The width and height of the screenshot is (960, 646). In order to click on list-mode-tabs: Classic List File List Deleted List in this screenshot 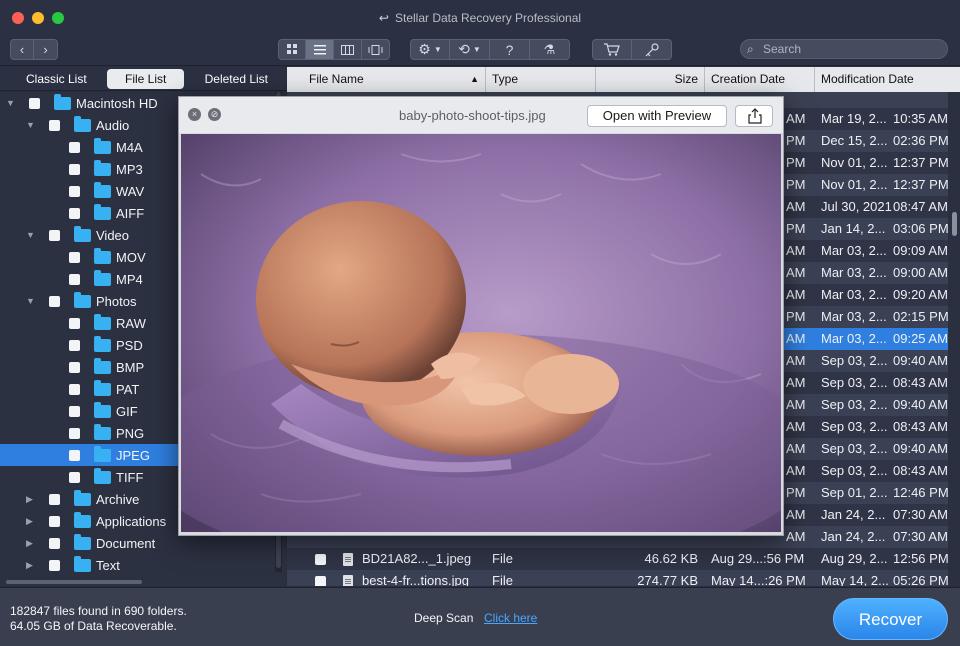, I will do `click(143, 79)`.